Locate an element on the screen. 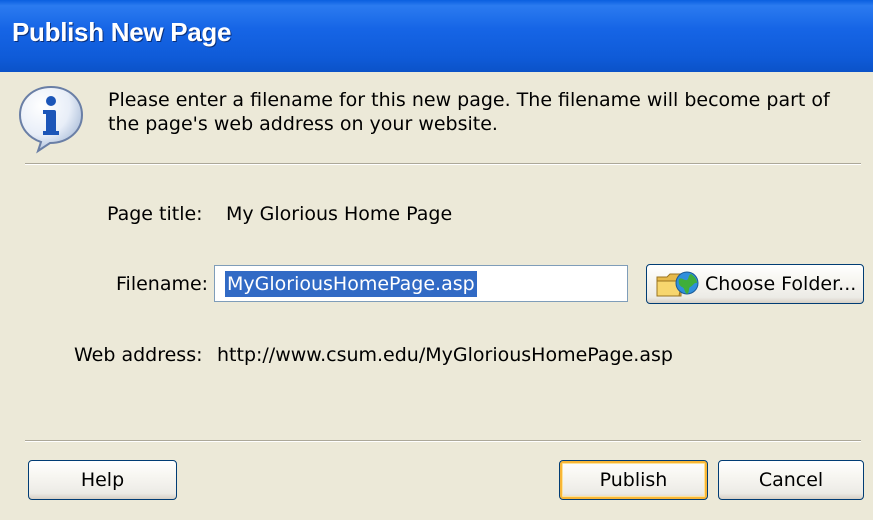 The height and width of the screenshot is (520, 873). page-title-value: My Glorious Home Page is located at coordinates (339, 214).